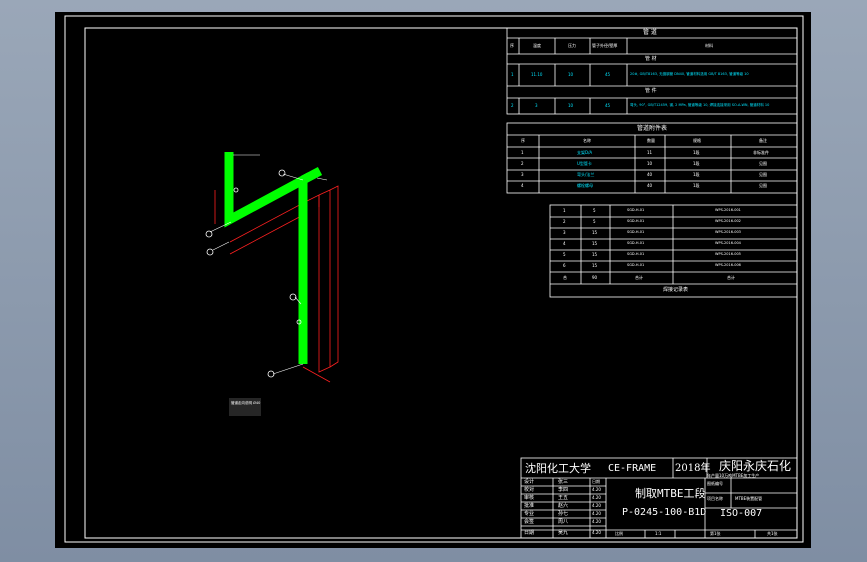 Image resolution: width=867 pixels, height=562 pixels. Describe the element at coordinates (253, 273) in the screenshot. I see `callout-markers` at that location.